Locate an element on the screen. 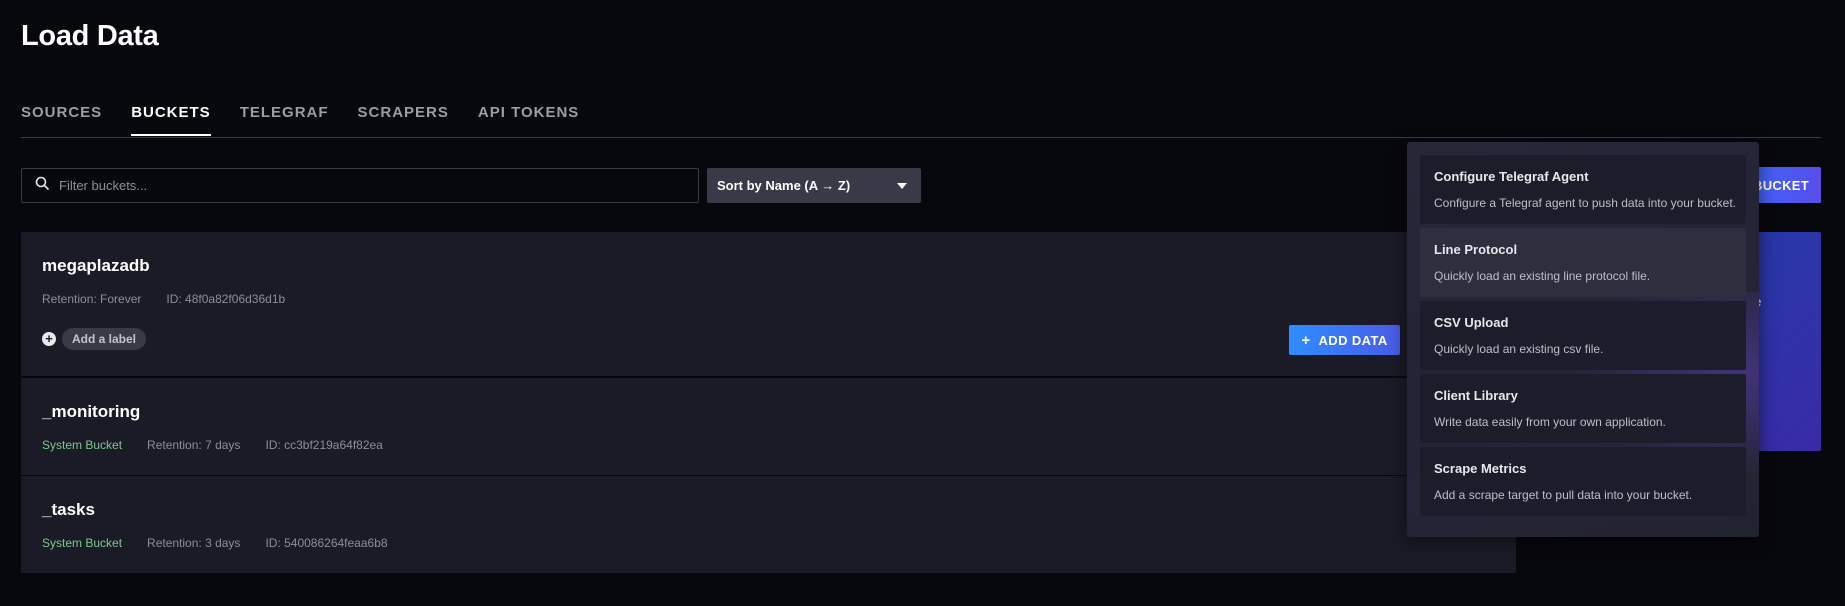  retention-text: Retention: 3 days is located at coordinates (194, 543).